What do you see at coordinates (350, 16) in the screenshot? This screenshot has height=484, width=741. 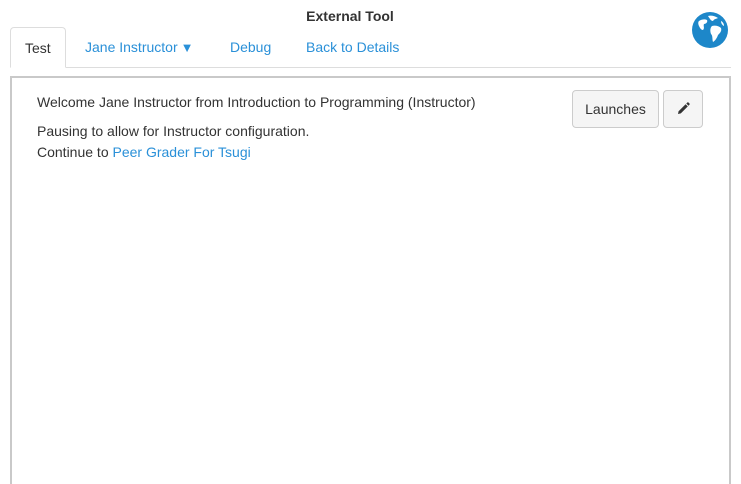 I see `window-title: External Tool` at bounding box center [350, 16].